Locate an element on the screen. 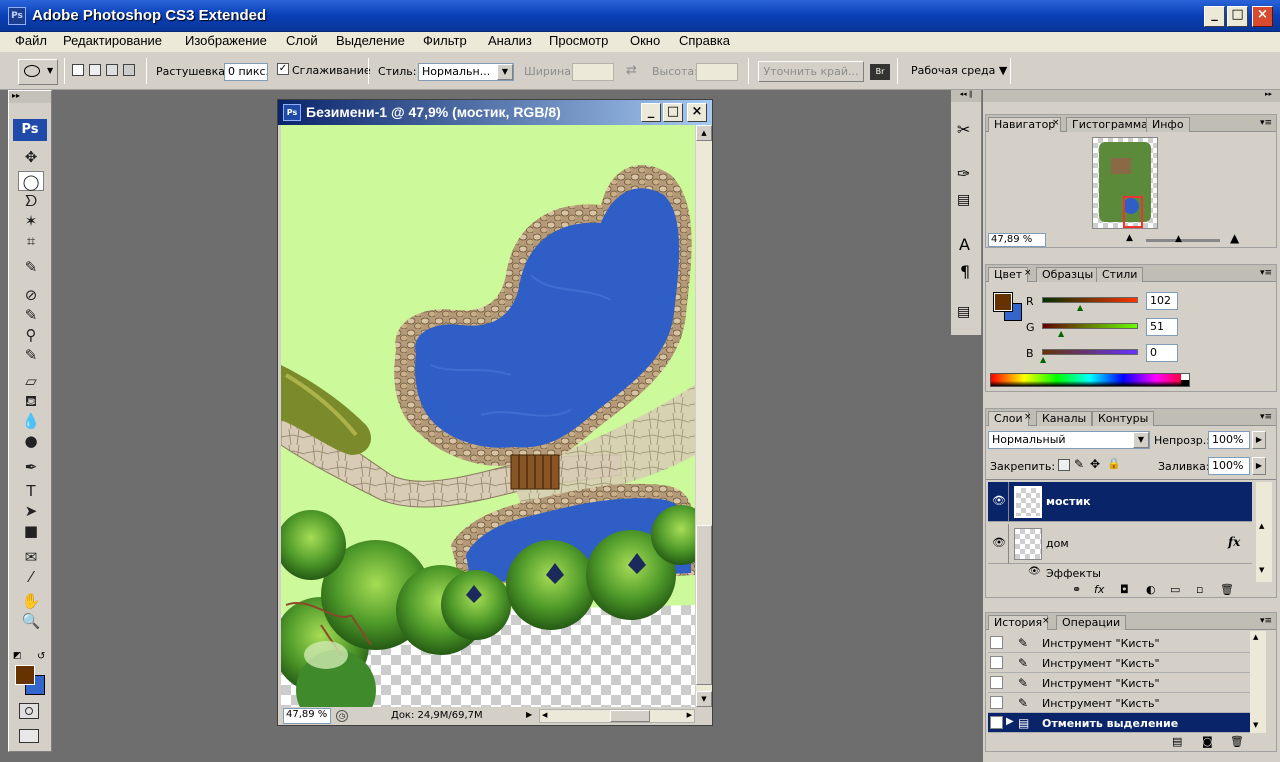  tool-presets-icon: ✂ is located at coordinates (963, 129).